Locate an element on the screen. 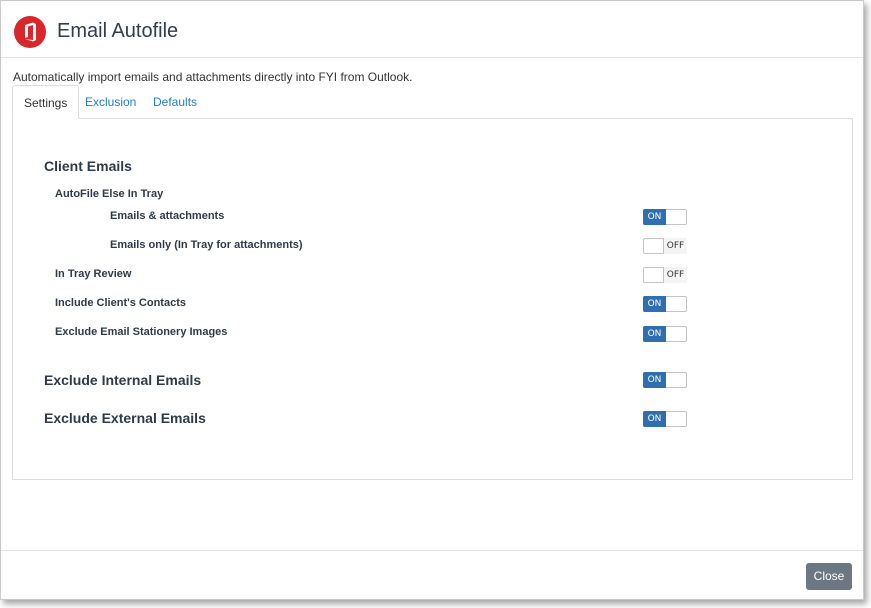 This screenshot has height=608, width=871. in-tray-review-toggle: OFF is located at coordinates (665, 275).